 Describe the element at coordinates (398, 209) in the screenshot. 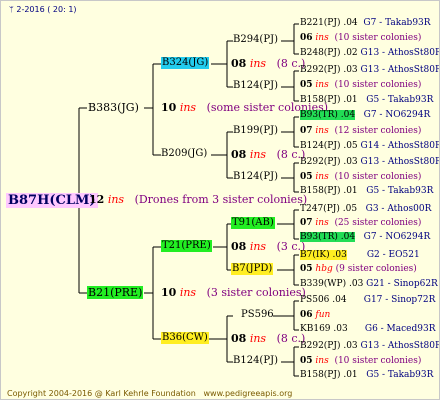

I see `generation-ref: G3 - Athos00R` at that location.